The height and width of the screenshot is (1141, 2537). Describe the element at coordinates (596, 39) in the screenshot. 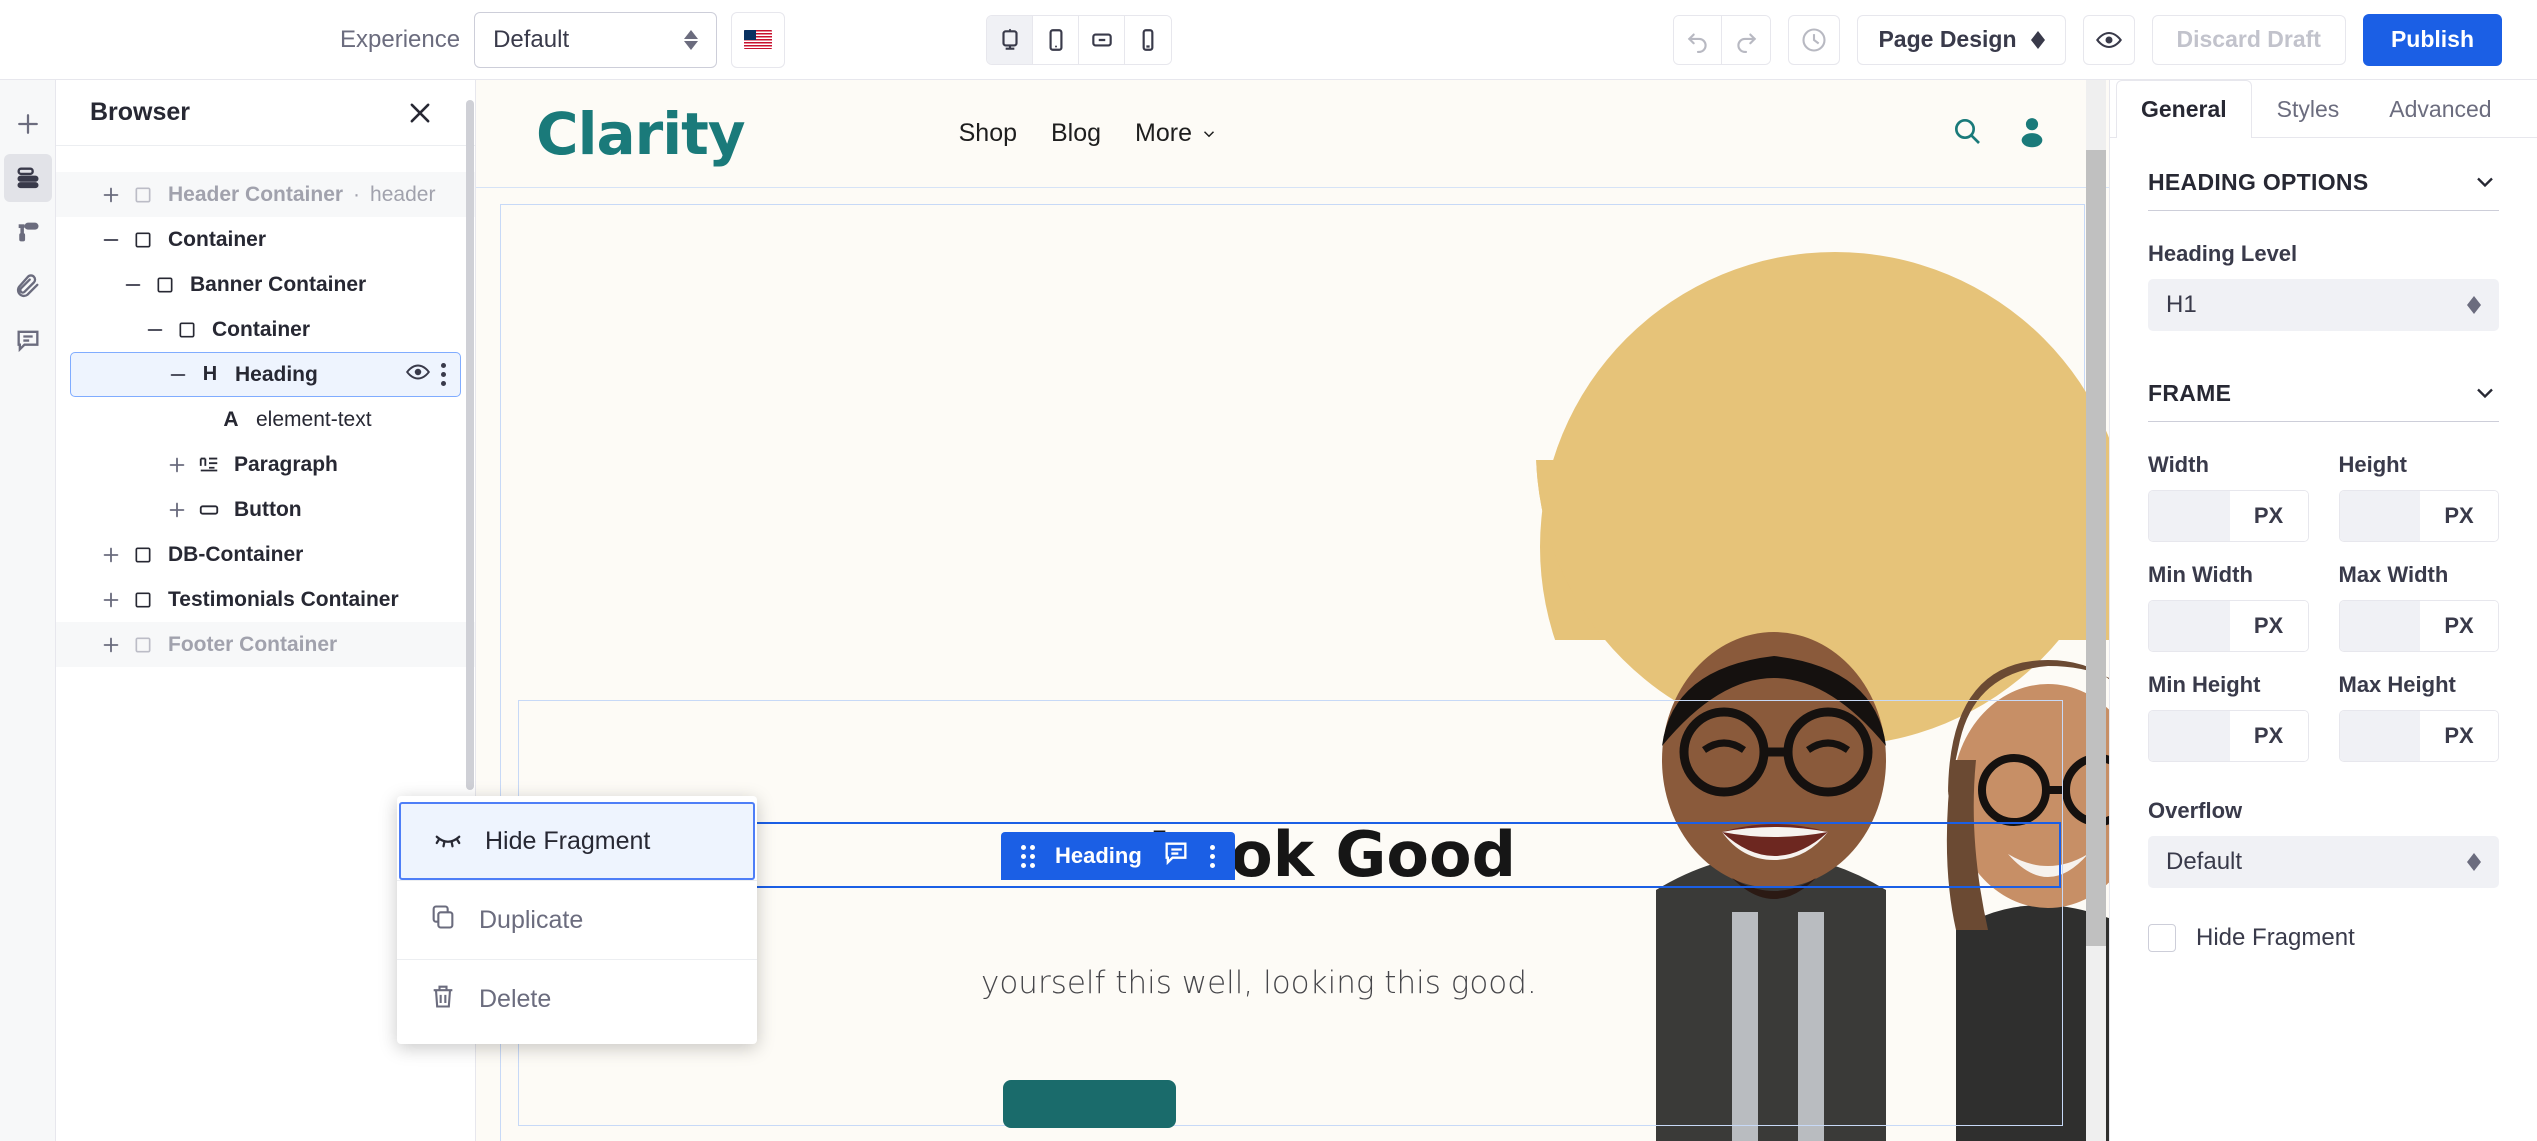

I see `experience-select: Default` at that location.